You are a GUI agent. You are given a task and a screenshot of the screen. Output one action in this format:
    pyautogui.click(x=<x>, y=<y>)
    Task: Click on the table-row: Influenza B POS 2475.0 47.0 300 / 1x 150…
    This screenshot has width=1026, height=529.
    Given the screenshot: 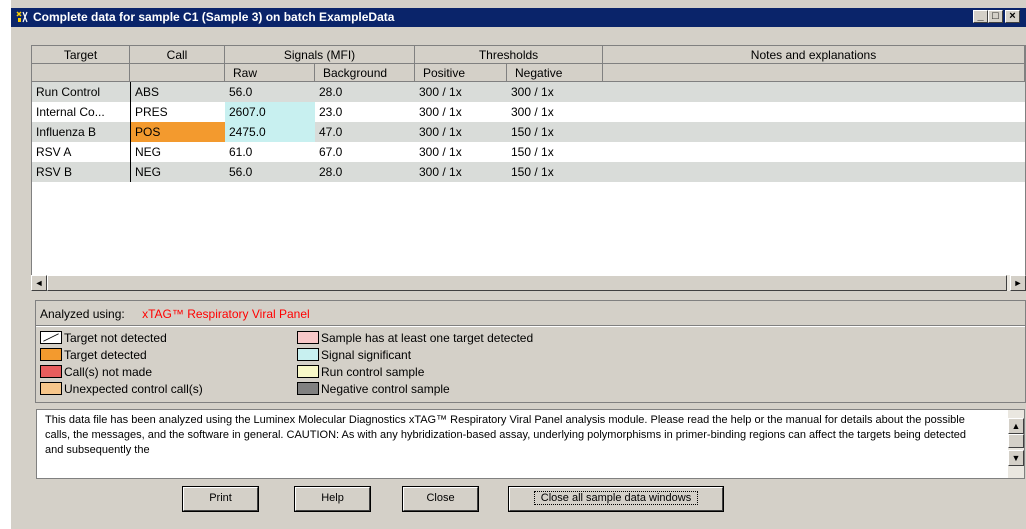 What is the action you would take?
    pyautogui.click(x=528, y=132)
    